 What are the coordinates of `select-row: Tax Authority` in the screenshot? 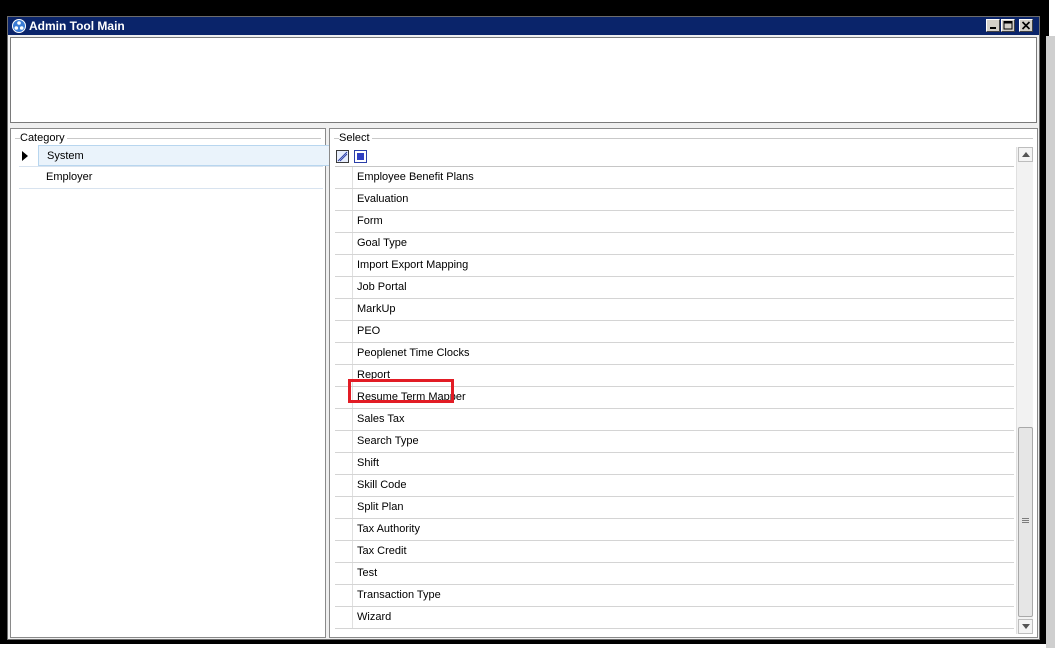 It's located at (674, 530).